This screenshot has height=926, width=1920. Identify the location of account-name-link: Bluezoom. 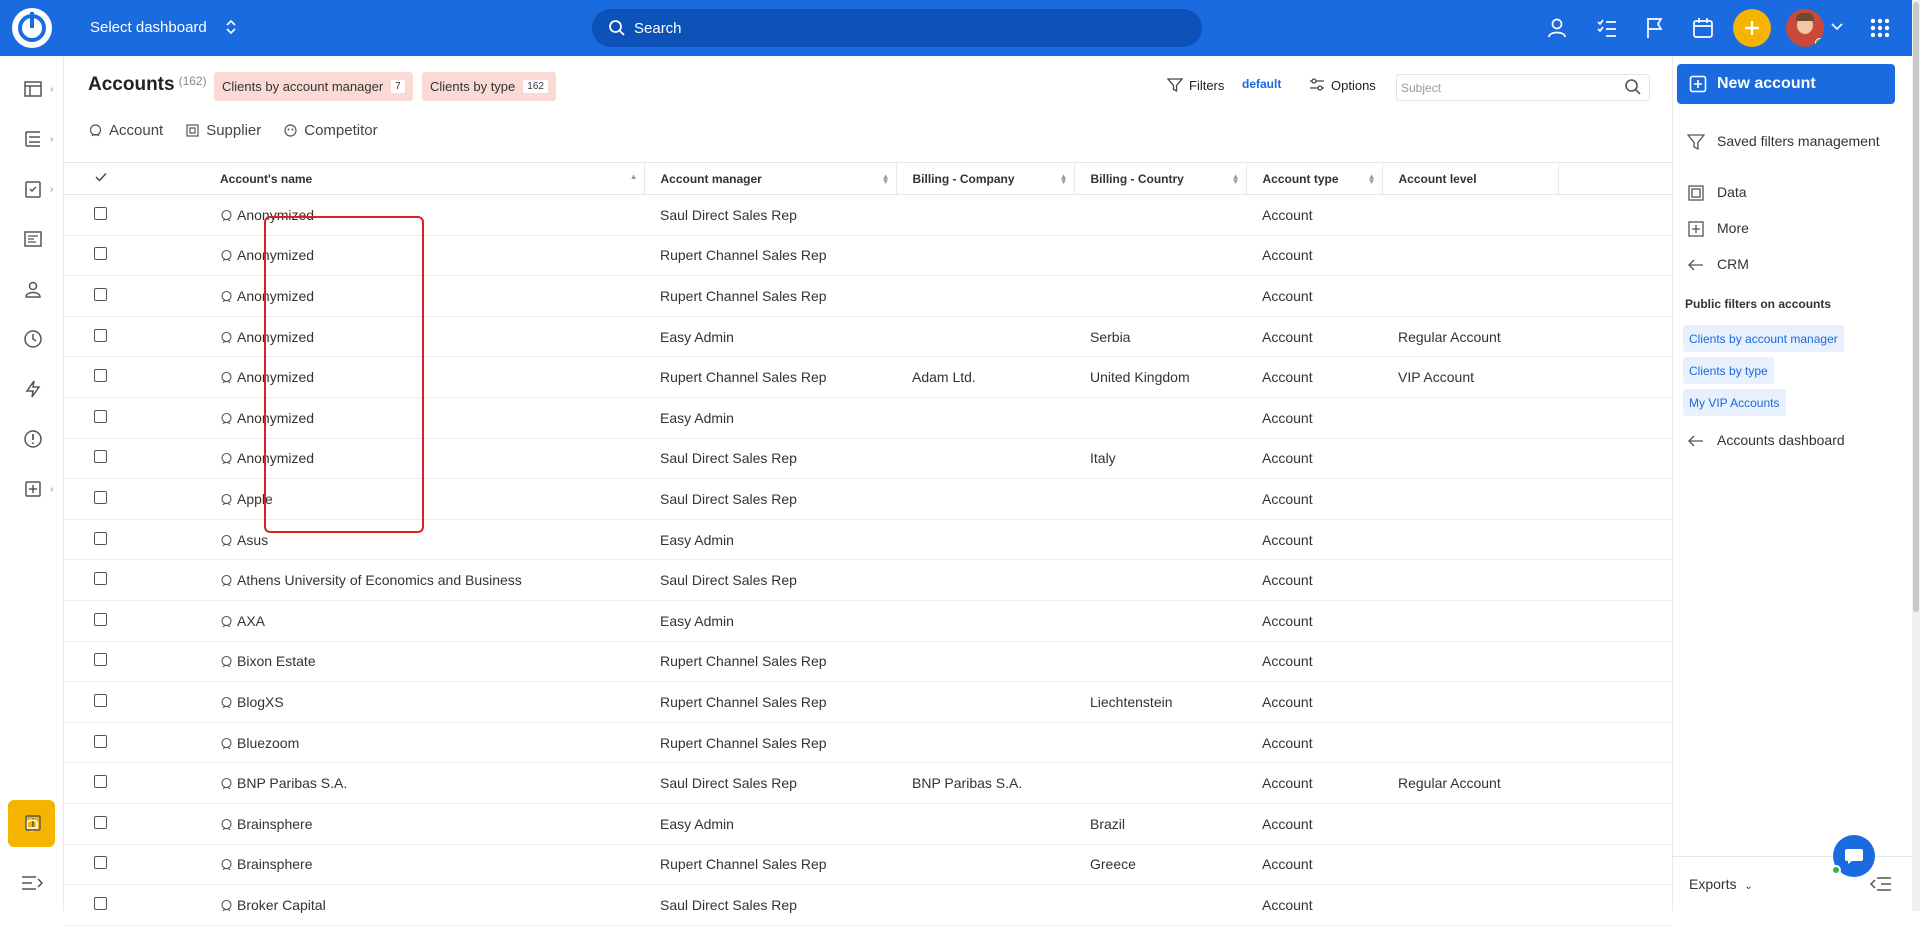
(268, 743).